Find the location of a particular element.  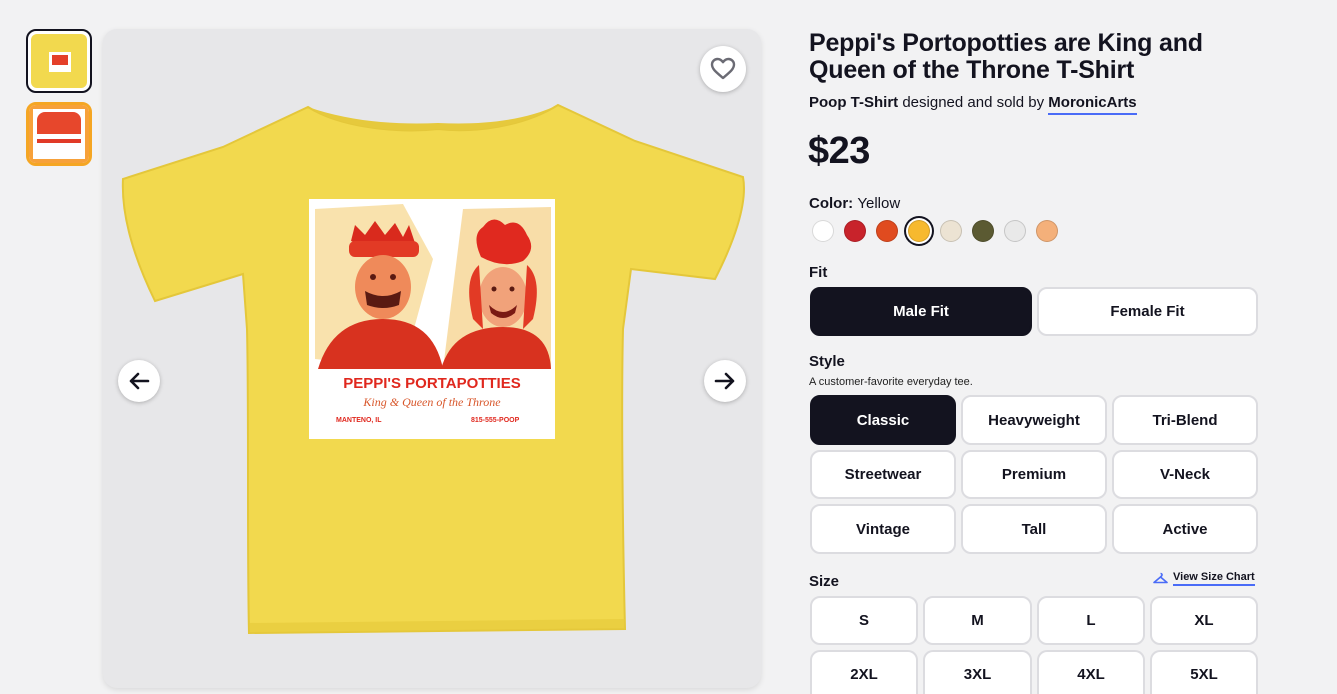

view-size-chart-link: View Size Chart is located at coordinates (1204, 578).